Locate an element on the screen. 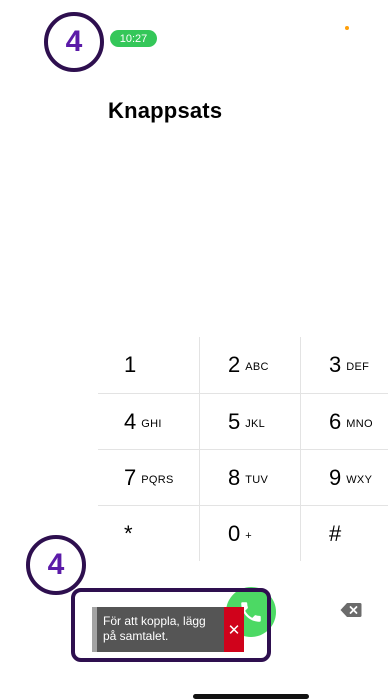 The image size is (388, 699). key-2: 2 ABC is located at coordinates (250, 365).